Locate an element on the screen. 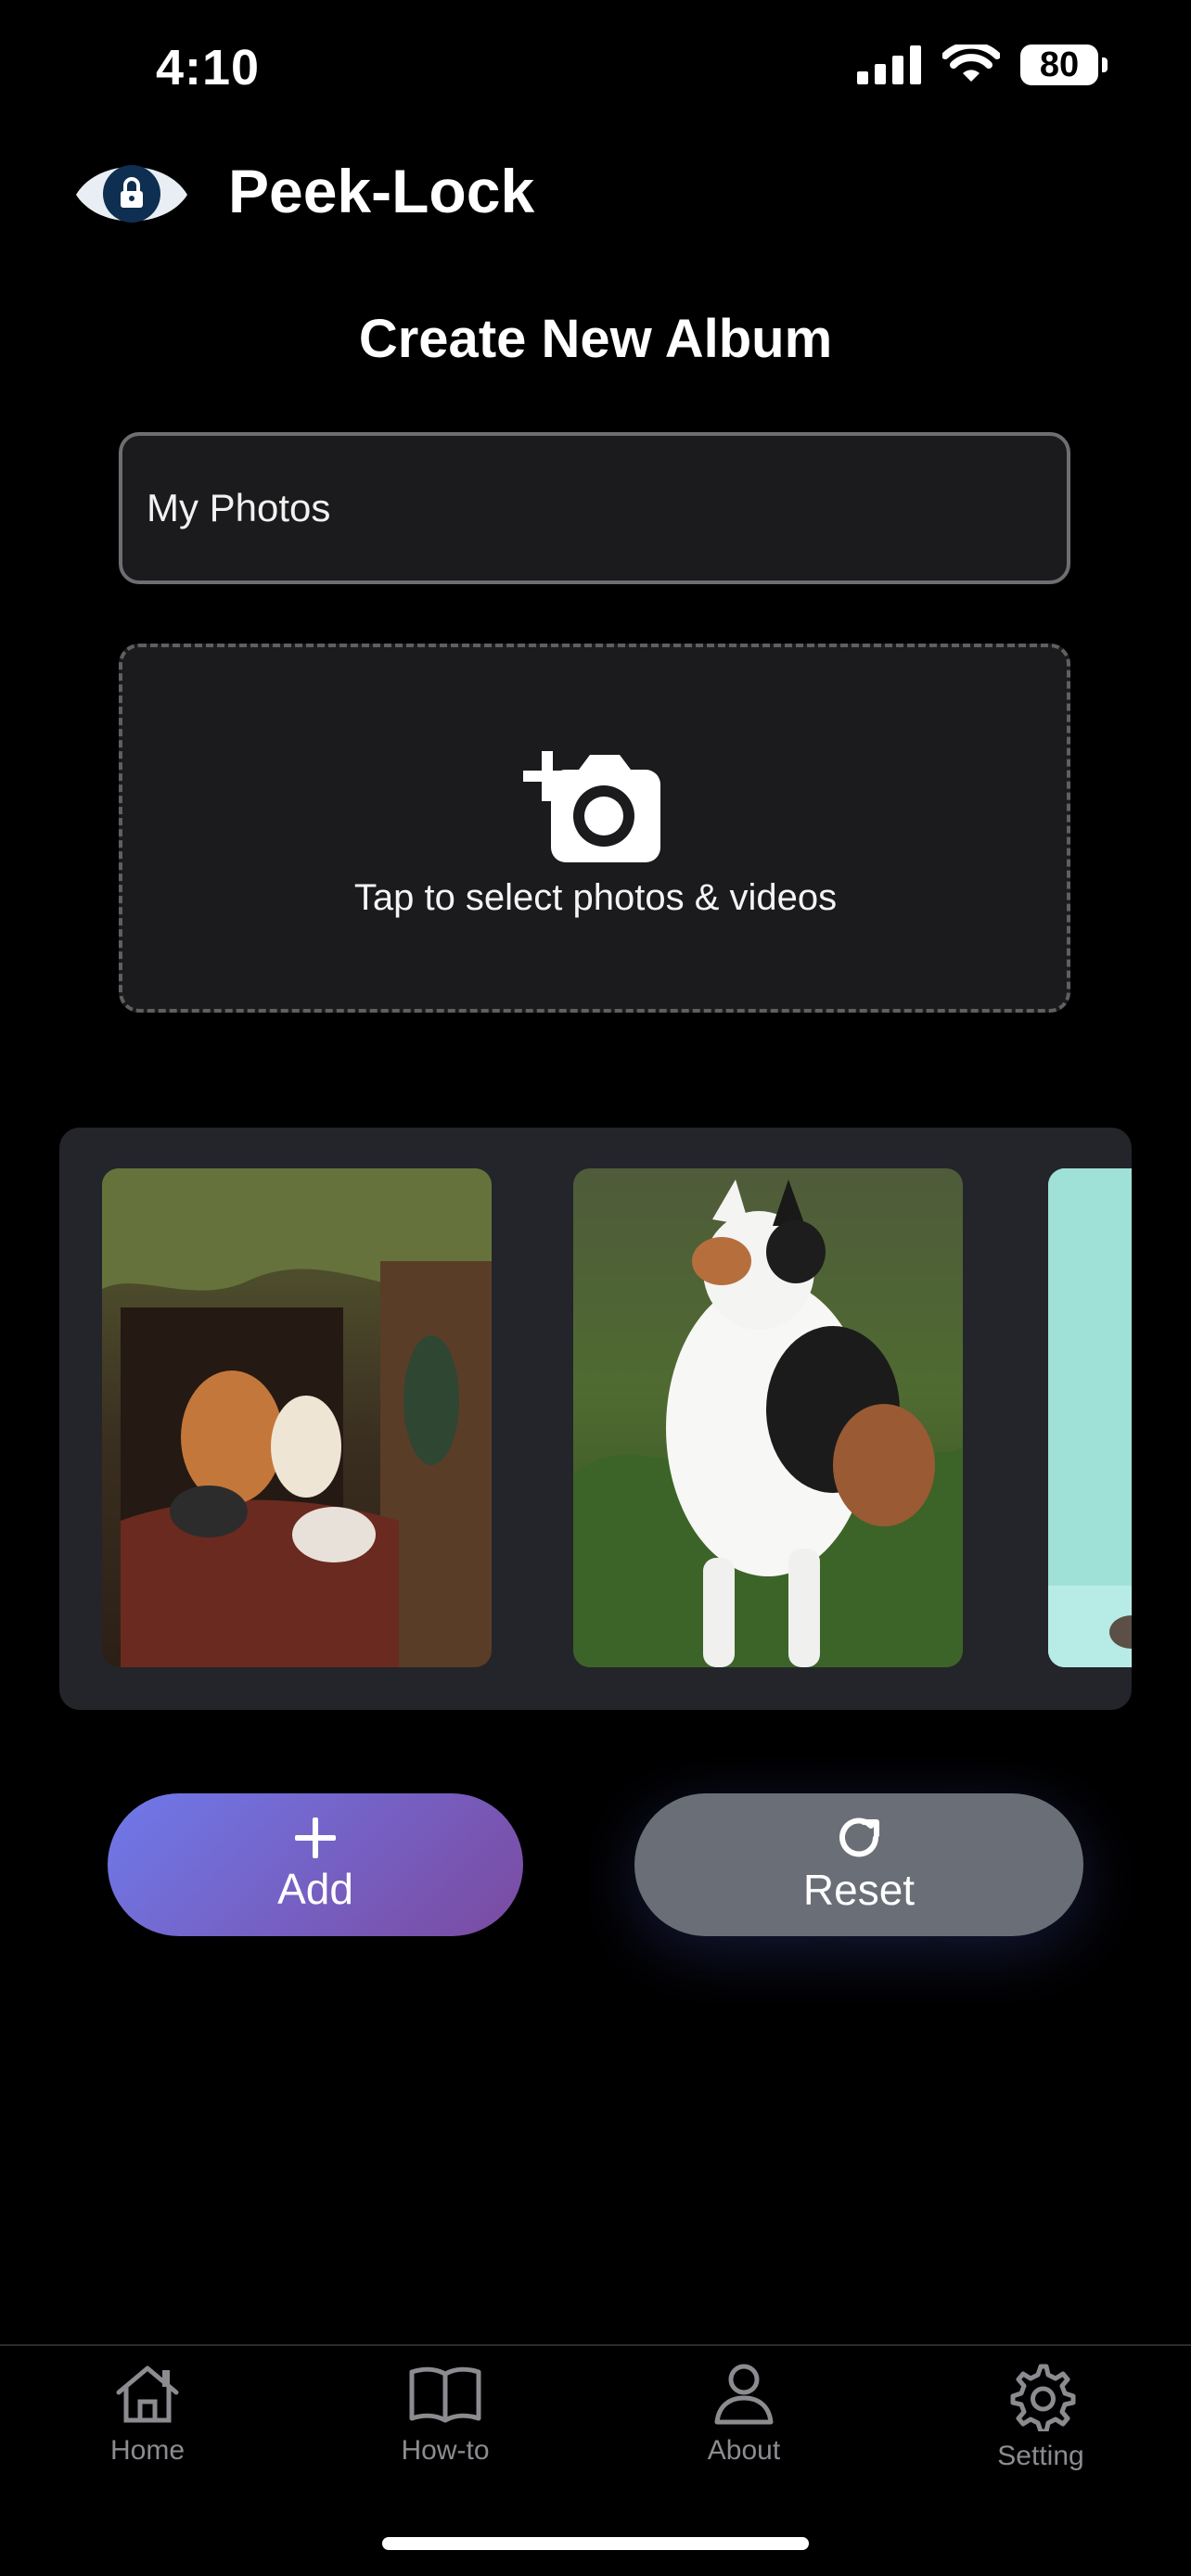 This screenshot has width=1191, height=2576. home-icon is located at coordinates (147, 2394).